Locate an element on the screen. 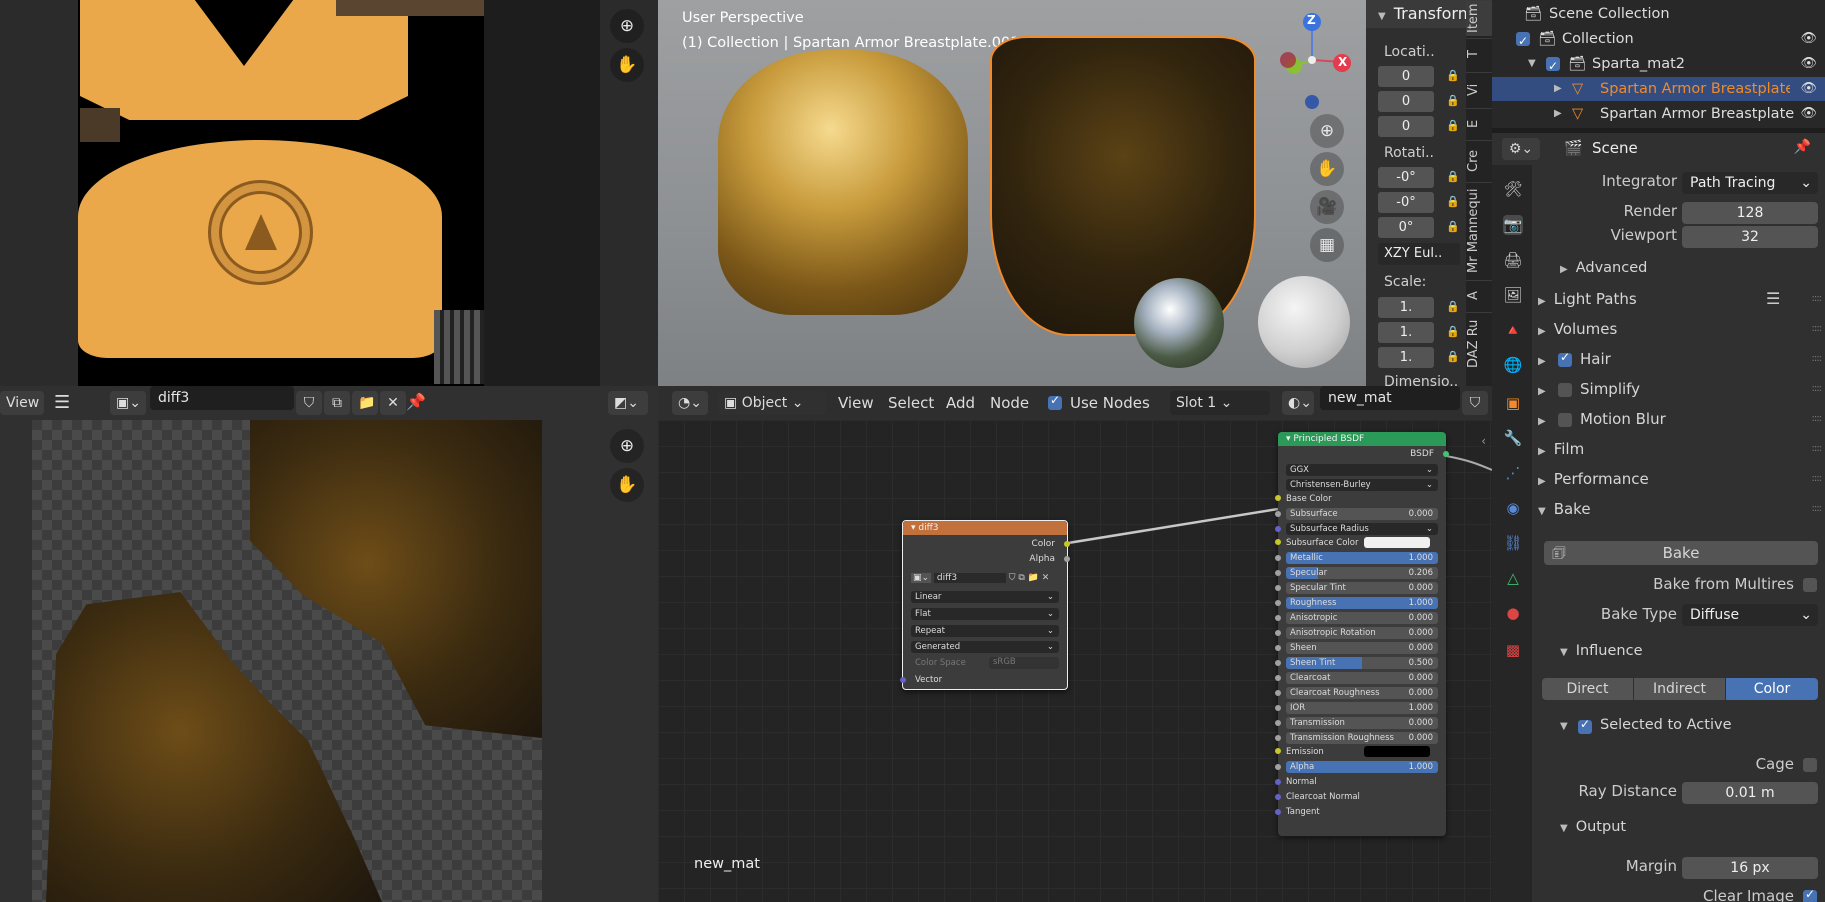 The width and height of the screenshot is (1825, 902). render-icon: 📷 is located at coordinates (1513, 225).